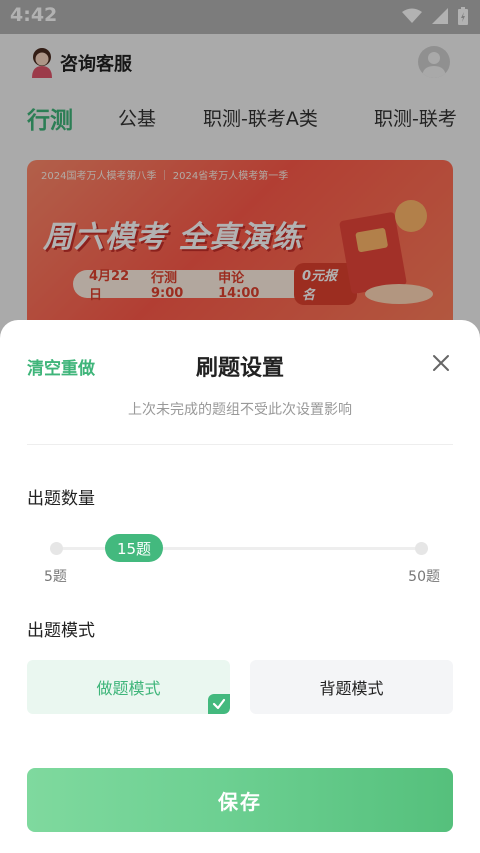  I want to click on slider-min-dot, so click(56, 548).